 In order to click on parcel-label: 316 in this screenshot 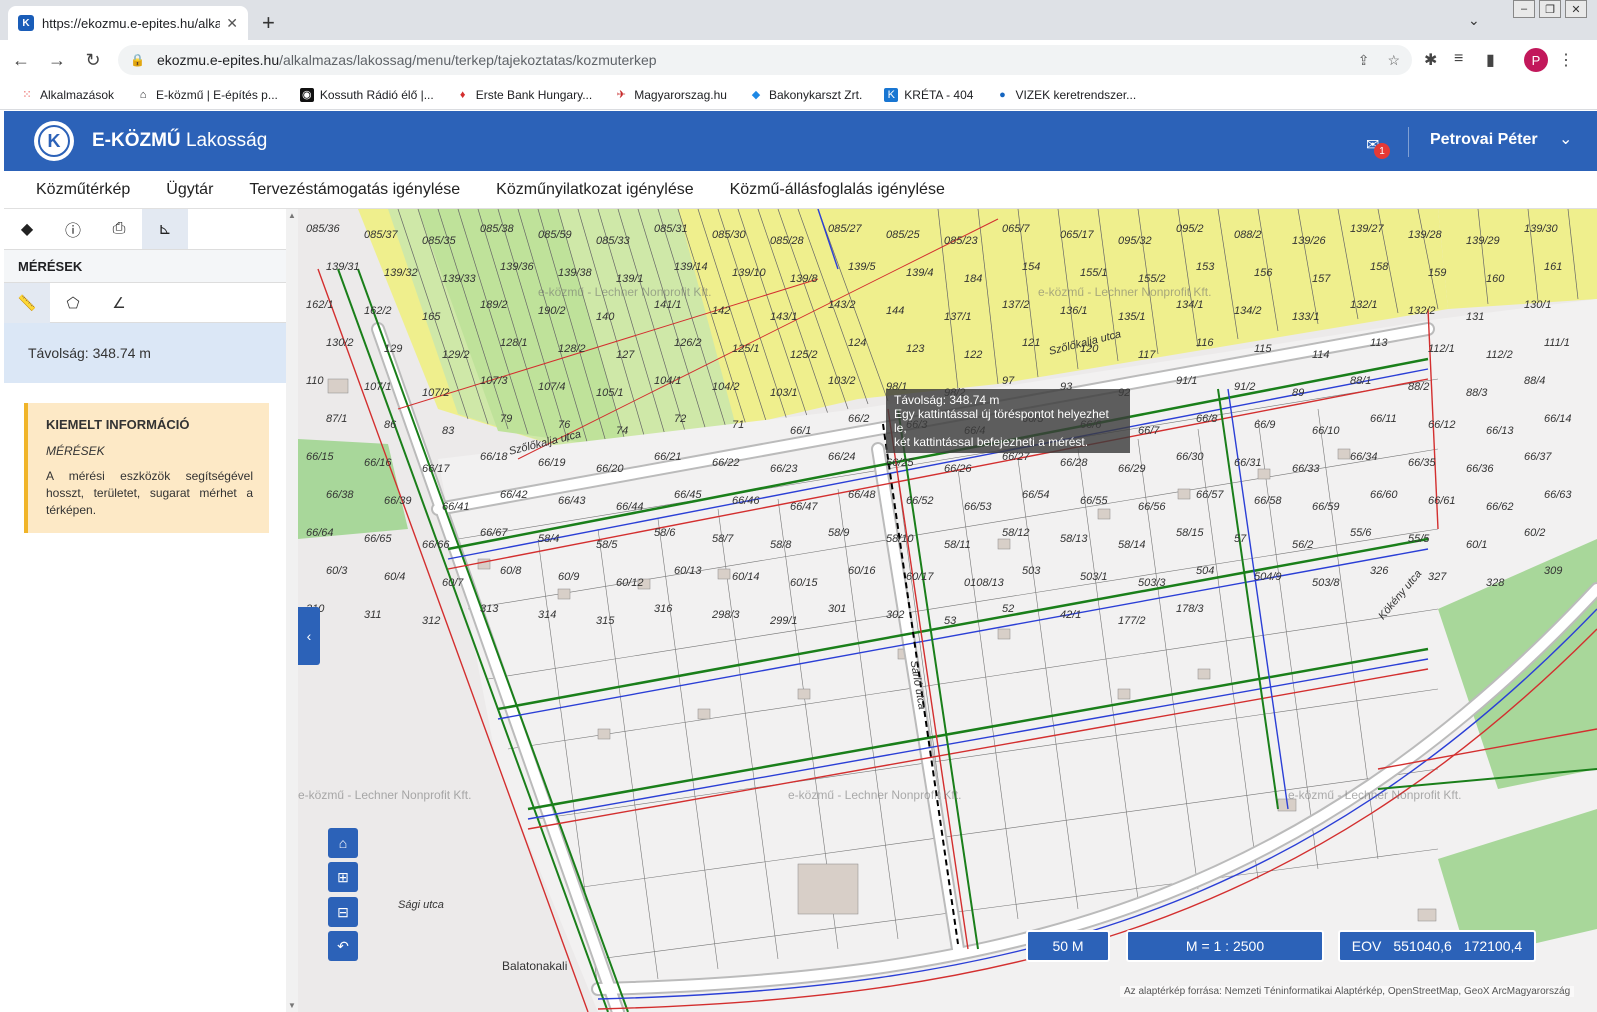, I will do `click(663, 609)`.